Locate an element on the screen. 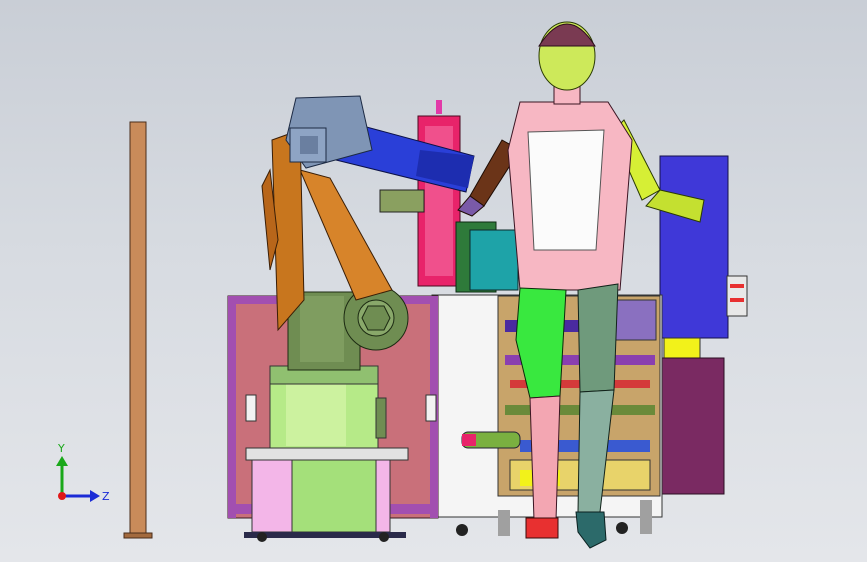 This screenshot has width=867, height=562. control-panel-blue is located at coordinates (694, 258).